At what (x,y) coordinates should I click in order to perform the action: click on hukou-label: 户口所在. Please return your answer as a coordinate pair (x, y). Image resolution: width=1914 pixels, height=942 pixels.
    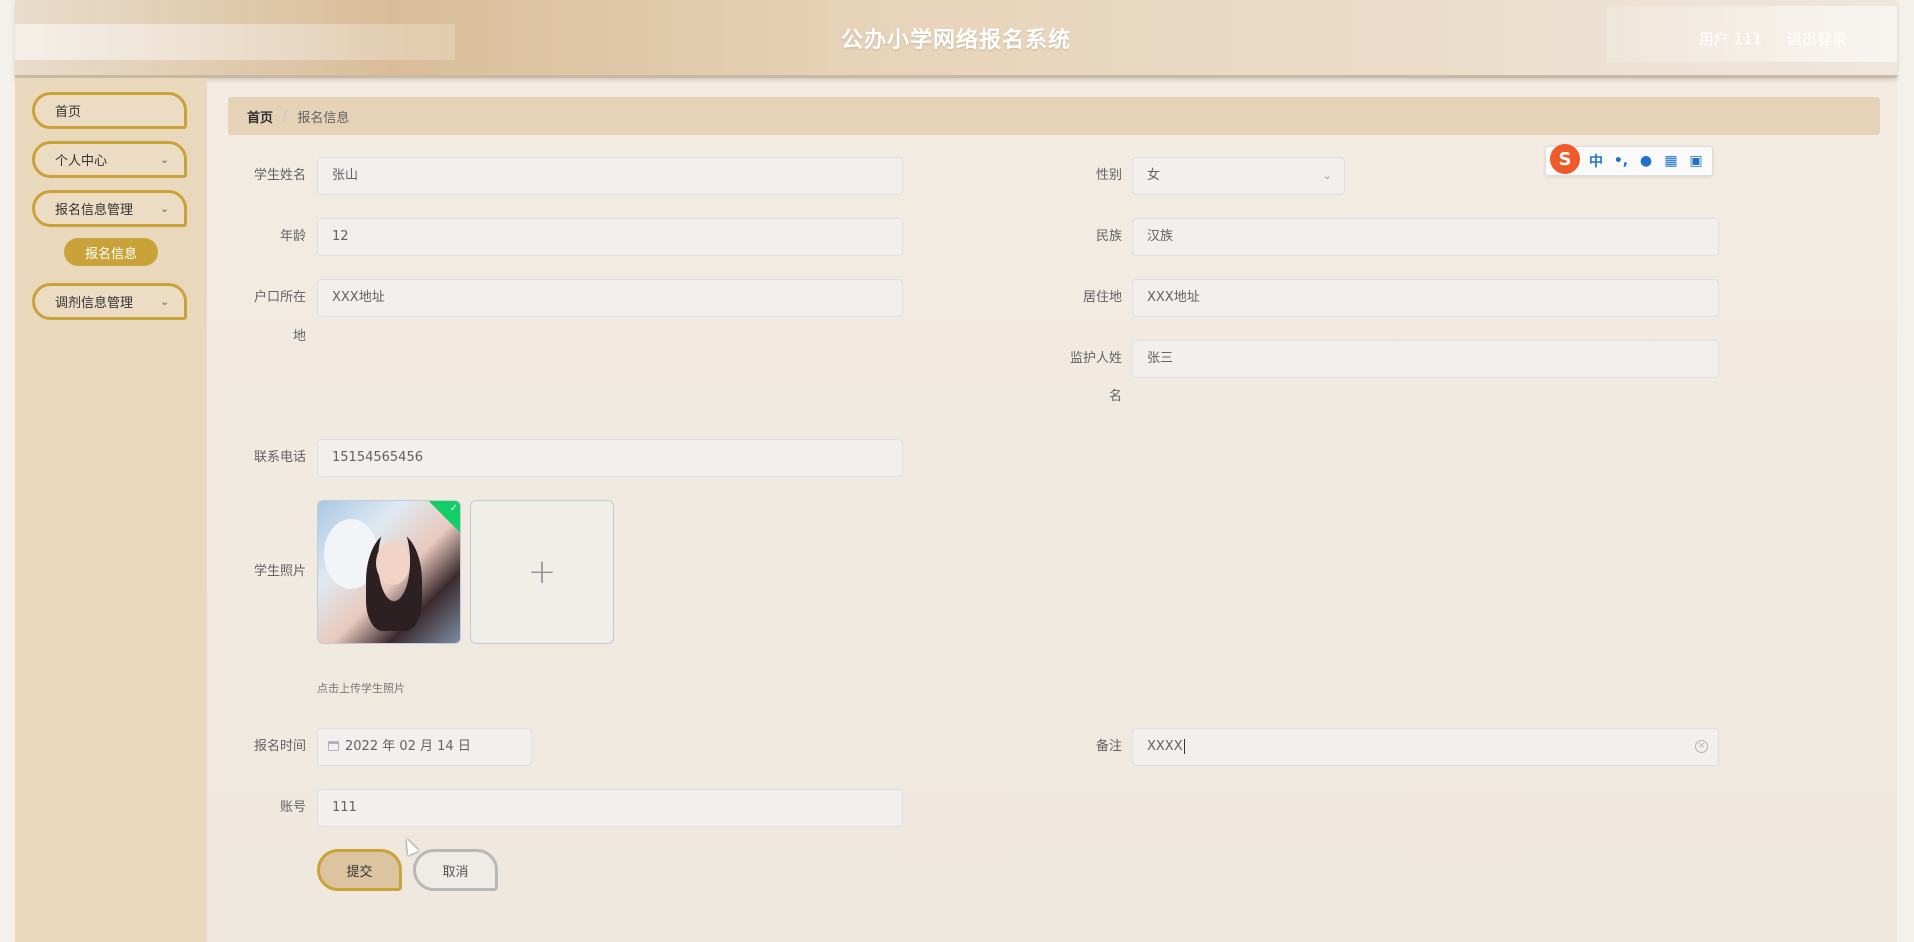
    Looking at the image, I should click on (279, 297).